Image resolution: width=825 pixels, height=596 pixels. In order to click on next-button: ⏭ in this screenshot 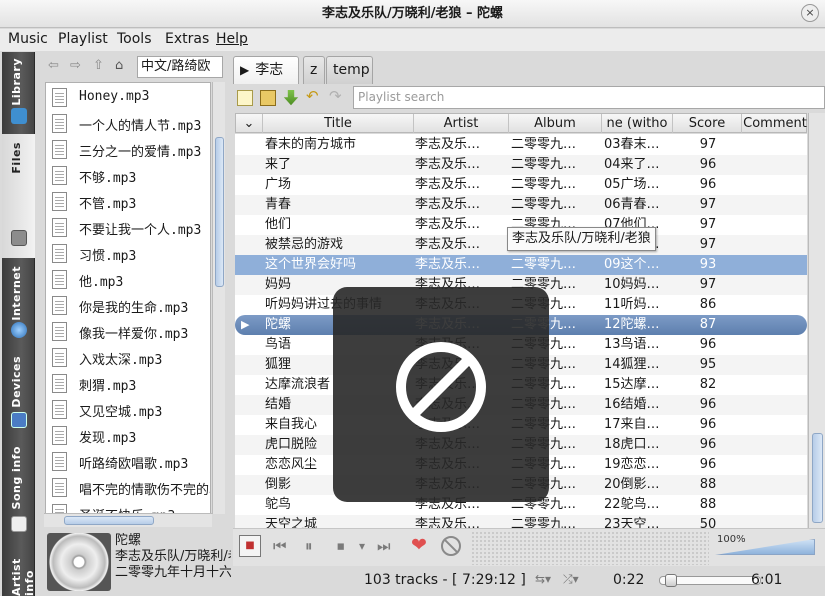, I will do `click(384, 546)`.